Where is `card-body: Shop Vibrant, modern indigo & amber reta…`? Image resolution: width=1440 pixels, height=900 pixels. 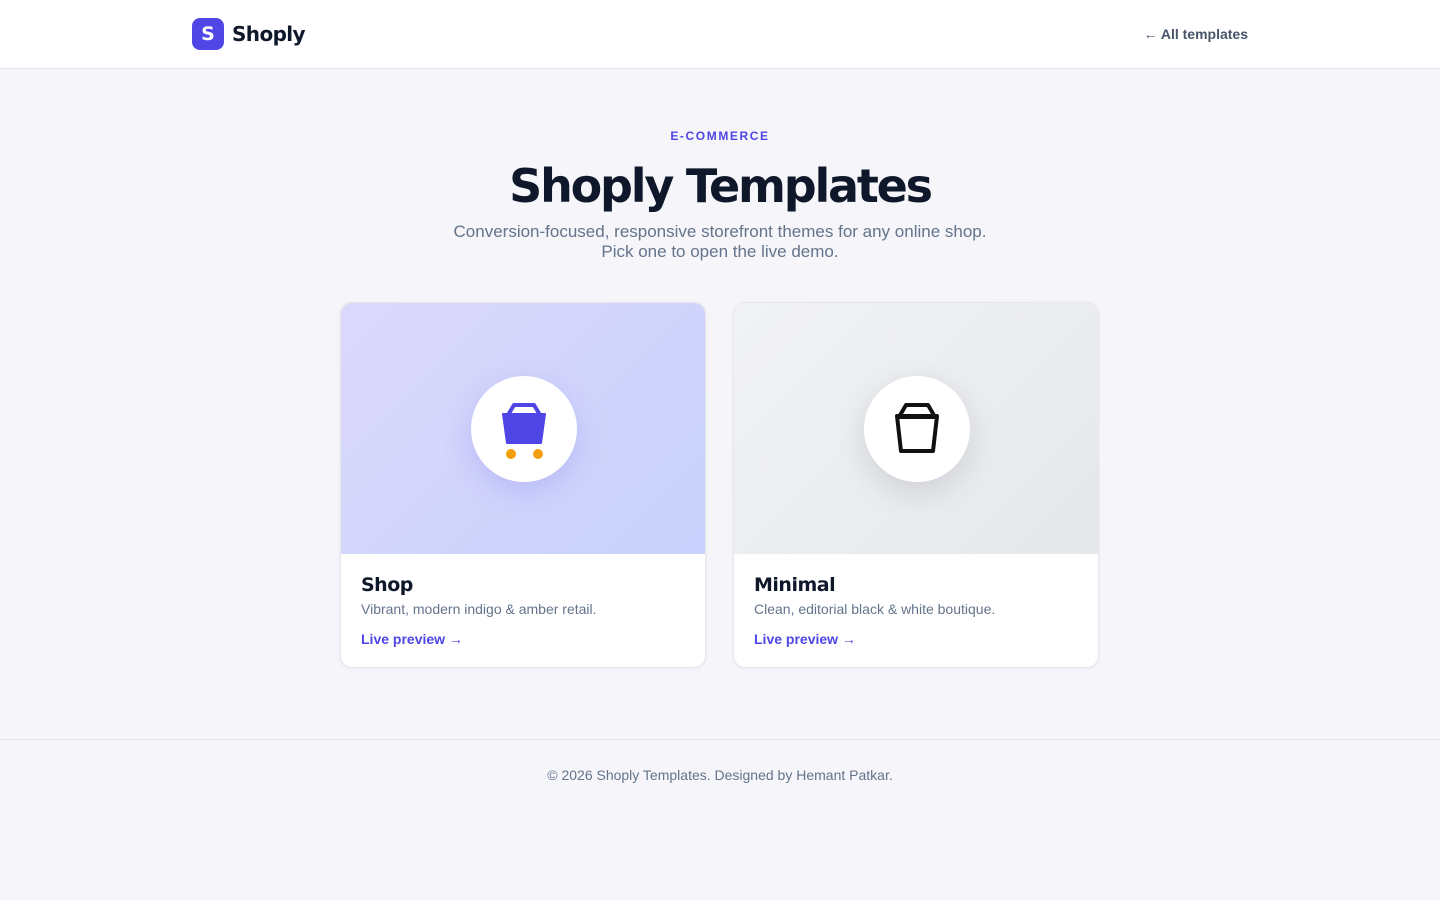 card-body: Shop Vibrant, modern indigo & amber reta… is located at coordinates (523, 611).